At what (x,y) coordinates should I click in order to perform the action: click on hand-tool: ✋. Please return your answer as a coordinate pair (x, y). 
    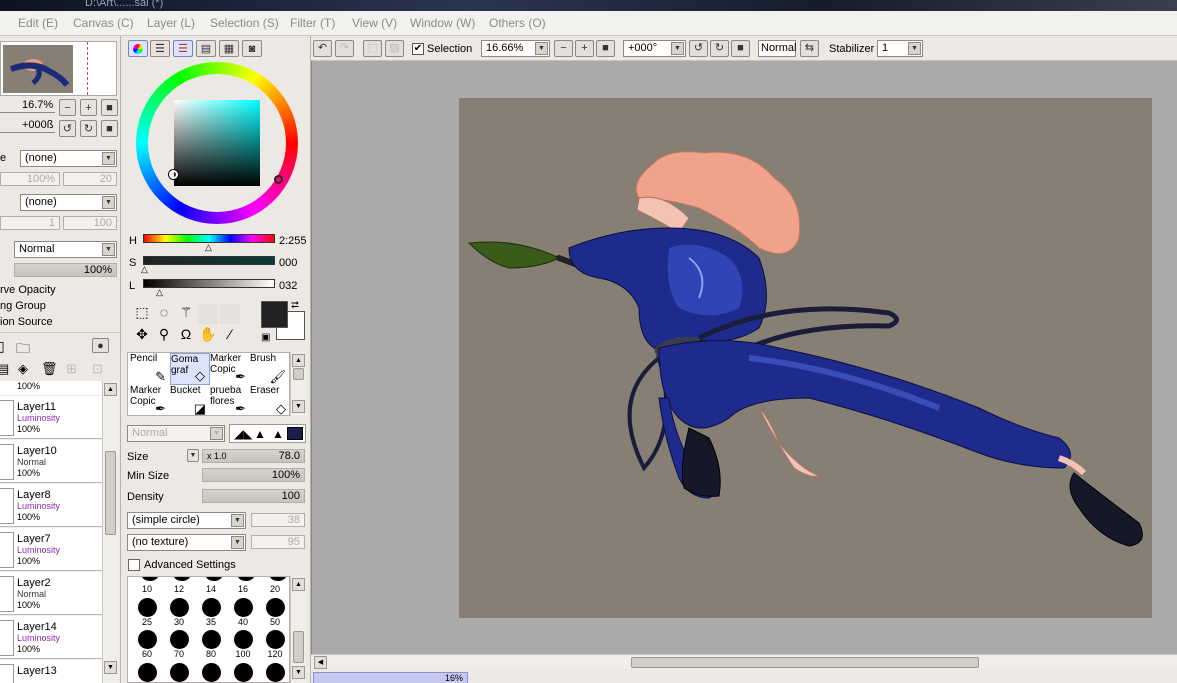
    Looking at the image, I should click on (208, 336).